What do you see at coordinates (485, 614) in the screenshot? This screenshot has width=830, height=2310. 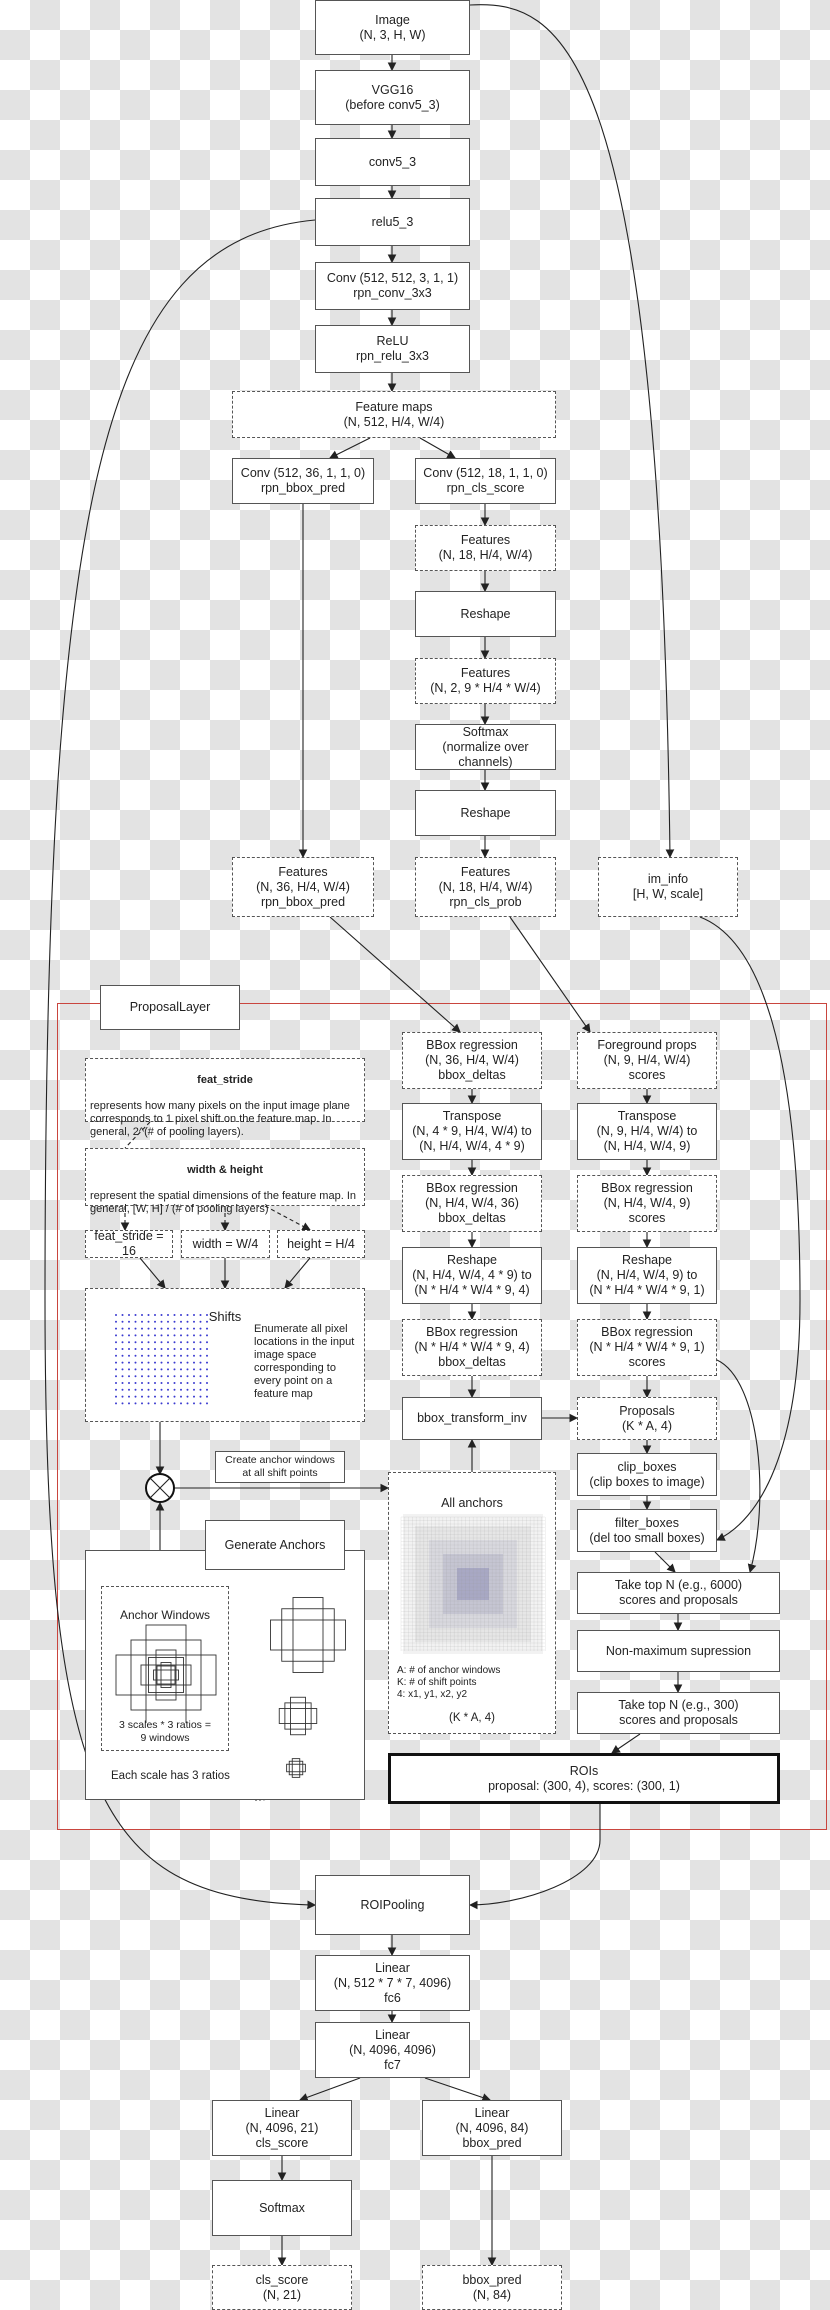 I see `node-reshape-1: Reshape` at bounding box center [485, 614].